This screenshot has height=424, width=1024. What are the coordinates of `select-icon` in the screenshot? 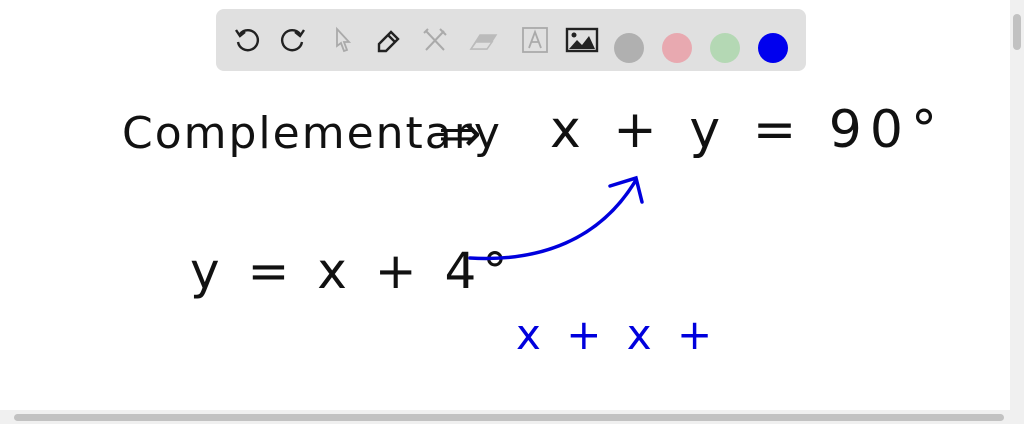 It's located at (344, 39).